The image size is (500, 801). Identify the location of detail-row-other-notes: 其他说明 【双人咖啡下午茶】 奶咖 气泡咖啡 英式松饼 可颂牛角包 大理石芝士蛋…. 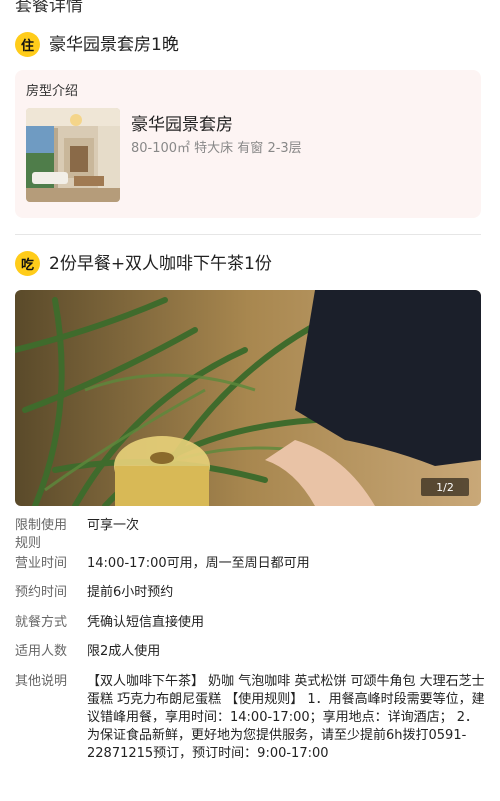
(250, 718).